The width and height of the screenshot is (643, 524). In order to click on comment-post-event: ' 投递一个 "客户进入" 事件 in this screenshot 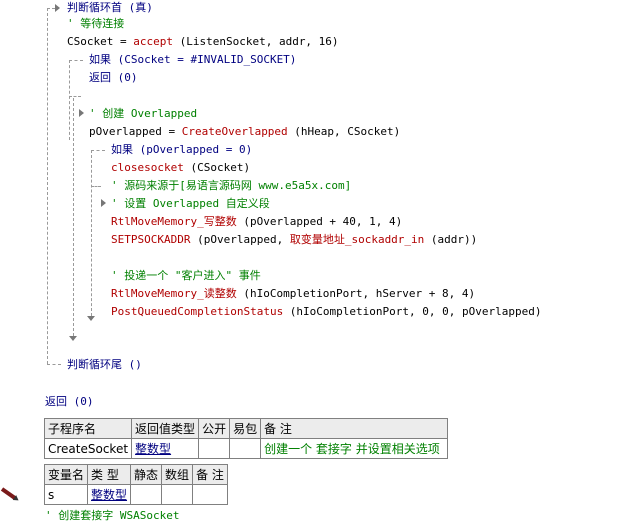, I will do `click(186, 276)`.